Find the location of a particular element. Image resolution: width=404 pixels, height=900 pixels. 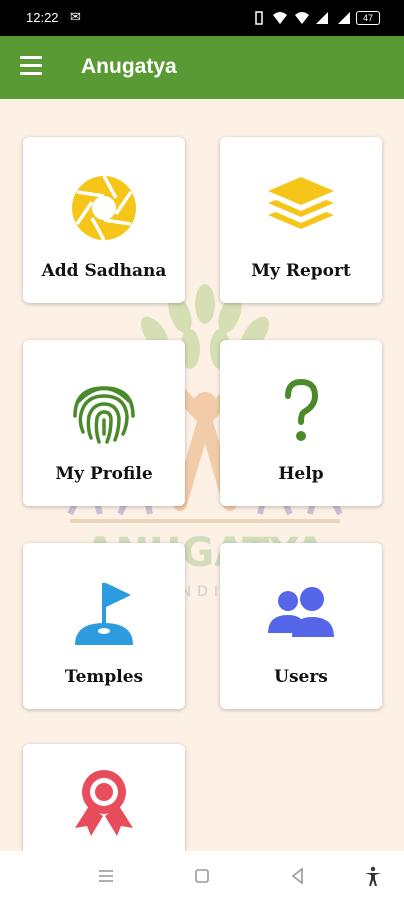

my-profile-card: My Profile is located at coordinates (104, 423).